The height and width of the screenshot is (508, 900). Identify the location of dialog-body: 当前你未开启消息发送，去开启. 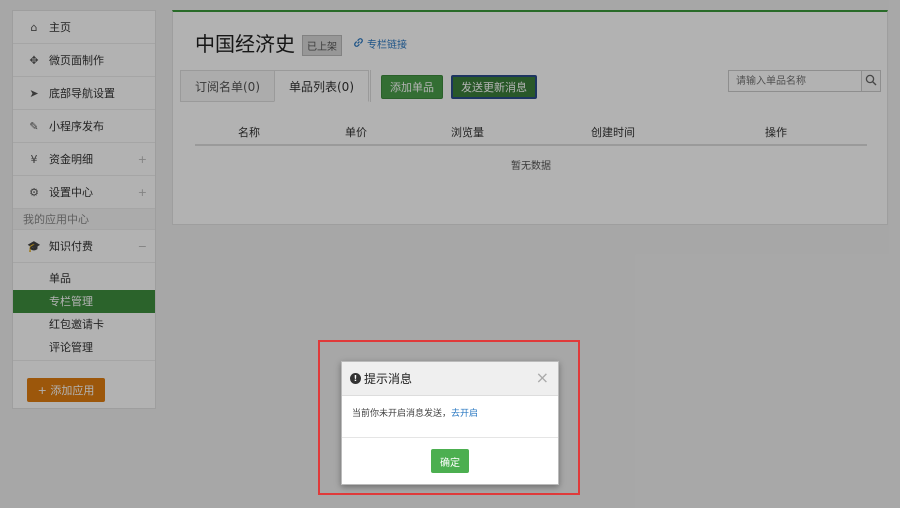
(450, 417).